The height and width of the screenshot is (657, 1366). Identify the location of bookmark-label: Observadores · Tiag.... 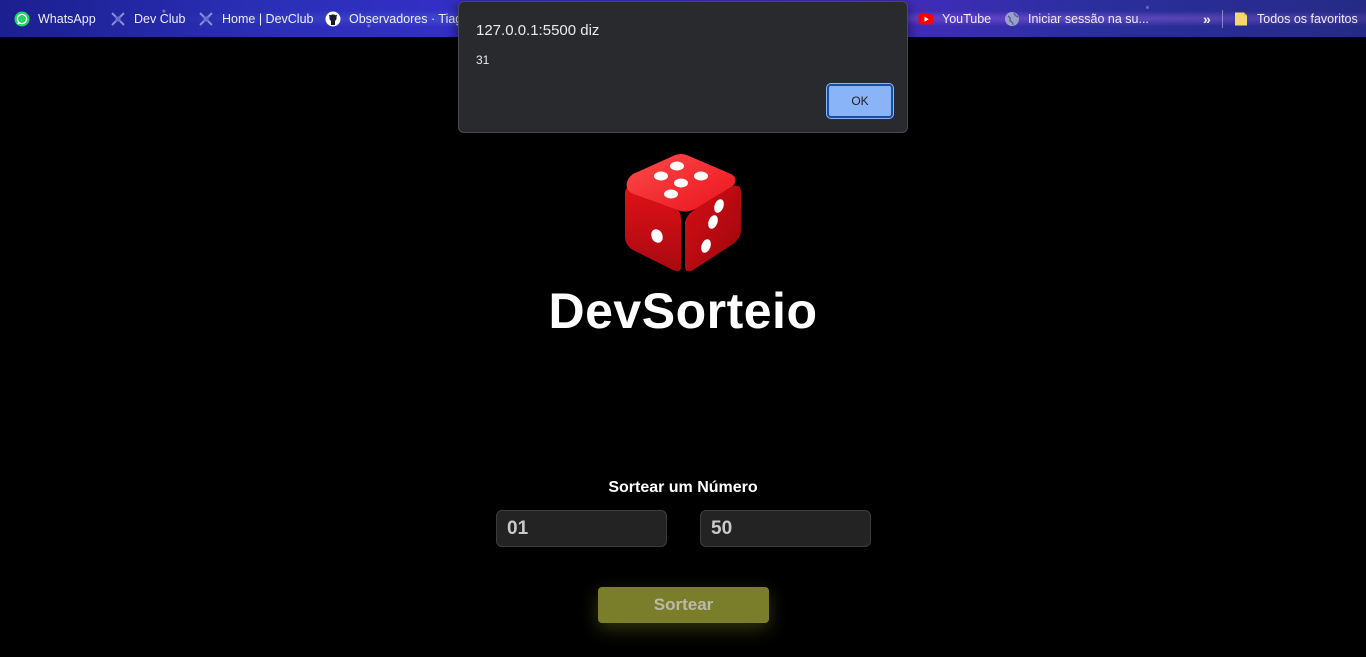
(411, 19).